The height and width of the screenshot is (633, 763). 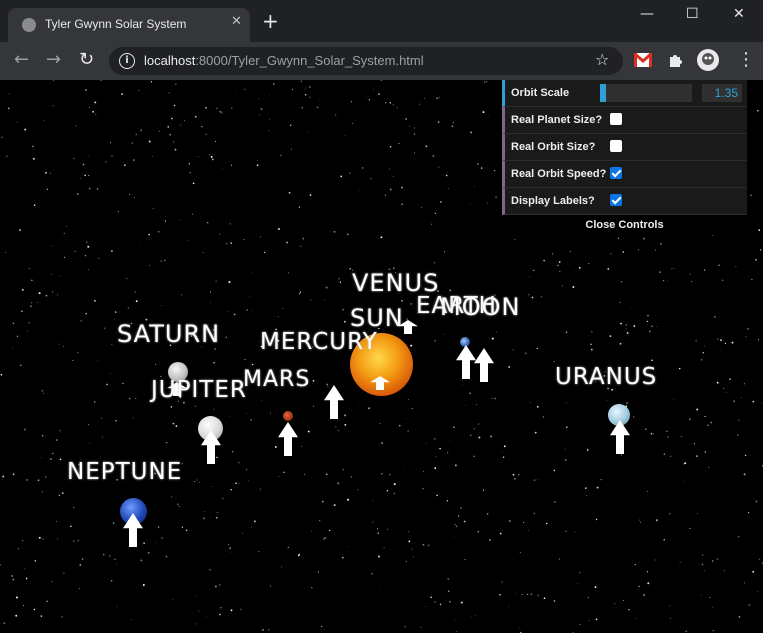 I want to click on back-icon: ←, so click(x=21, y=60).